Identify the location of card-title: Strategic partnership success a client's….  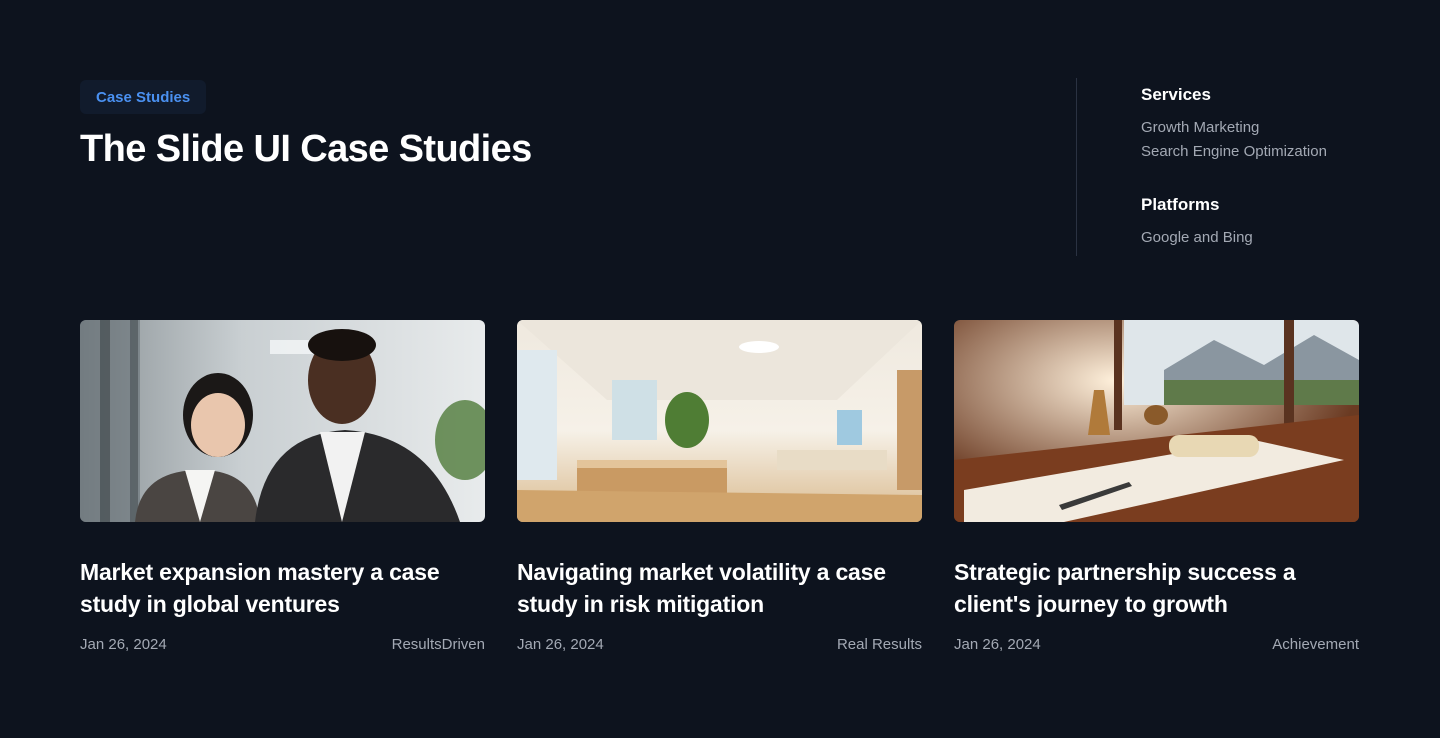
(1156, 588).